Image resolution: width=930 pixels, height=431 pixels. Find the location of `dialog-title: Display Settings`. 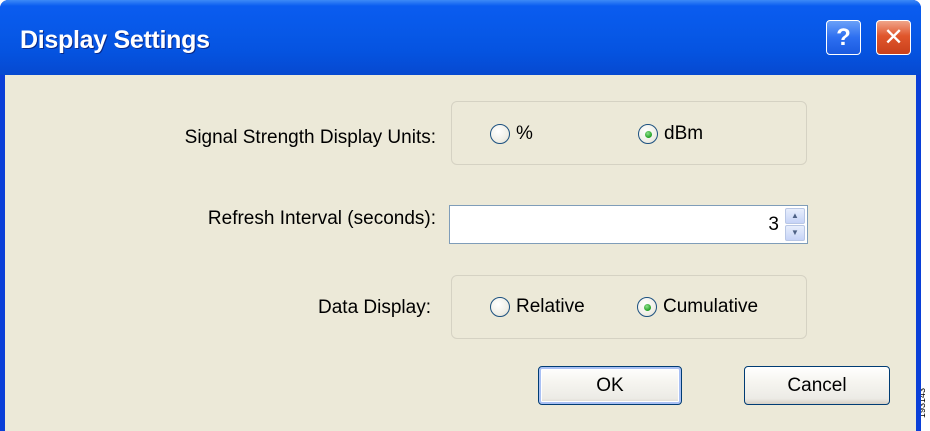

dialog-title: Display Settings is located at coordinates (115, 40).